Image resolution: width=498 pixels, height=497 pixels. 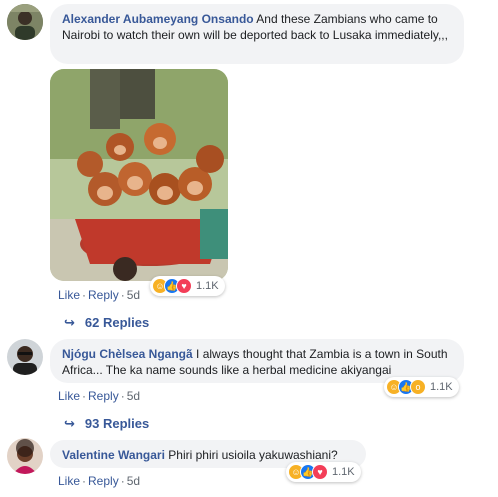 I want to click on comment-text: Phiri phiri usioila yakuwashiani?, so click(x=253, y=455).